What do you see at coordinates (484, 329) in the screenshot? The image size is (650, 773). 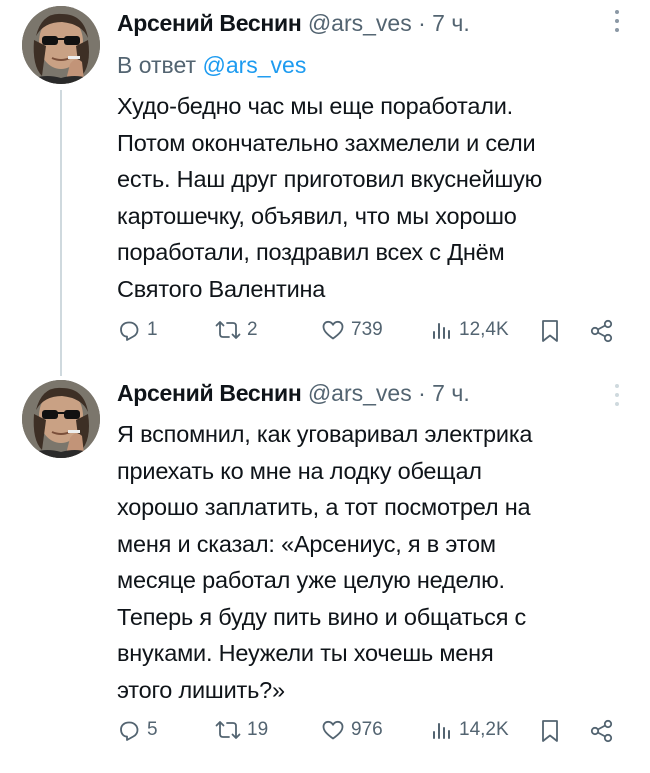 I see `views-count: 12,4K` at bounding box center [484, 329].